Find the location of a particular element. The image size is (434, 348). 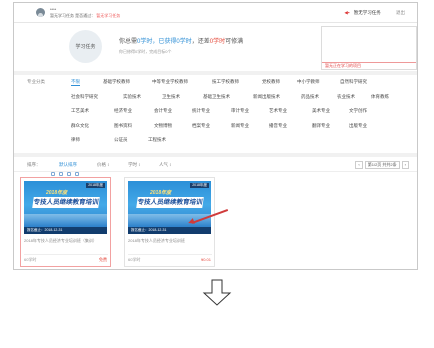

category-item: 新闻专业 is located at coordinates (240, 126).